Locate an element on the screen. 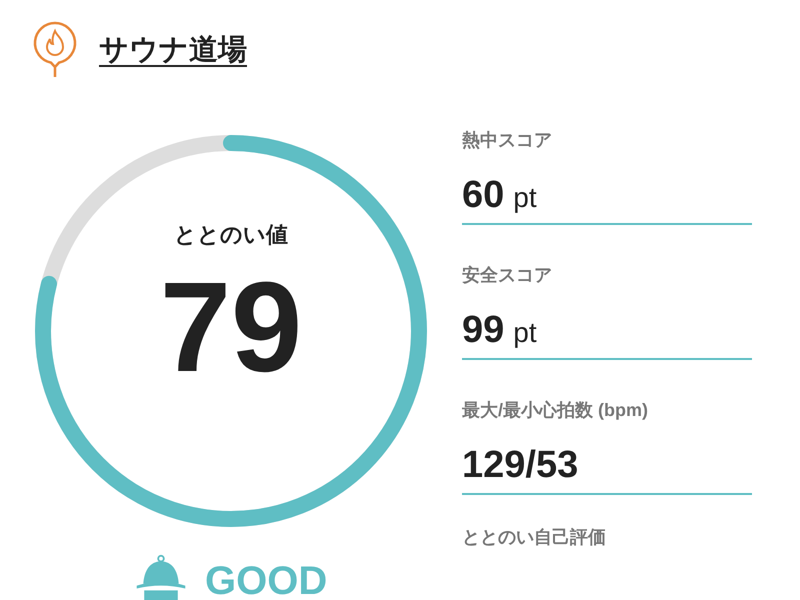 This screenshot has height=600, width=800. metric-value: 60 pt is located at coordinates (500, 195).